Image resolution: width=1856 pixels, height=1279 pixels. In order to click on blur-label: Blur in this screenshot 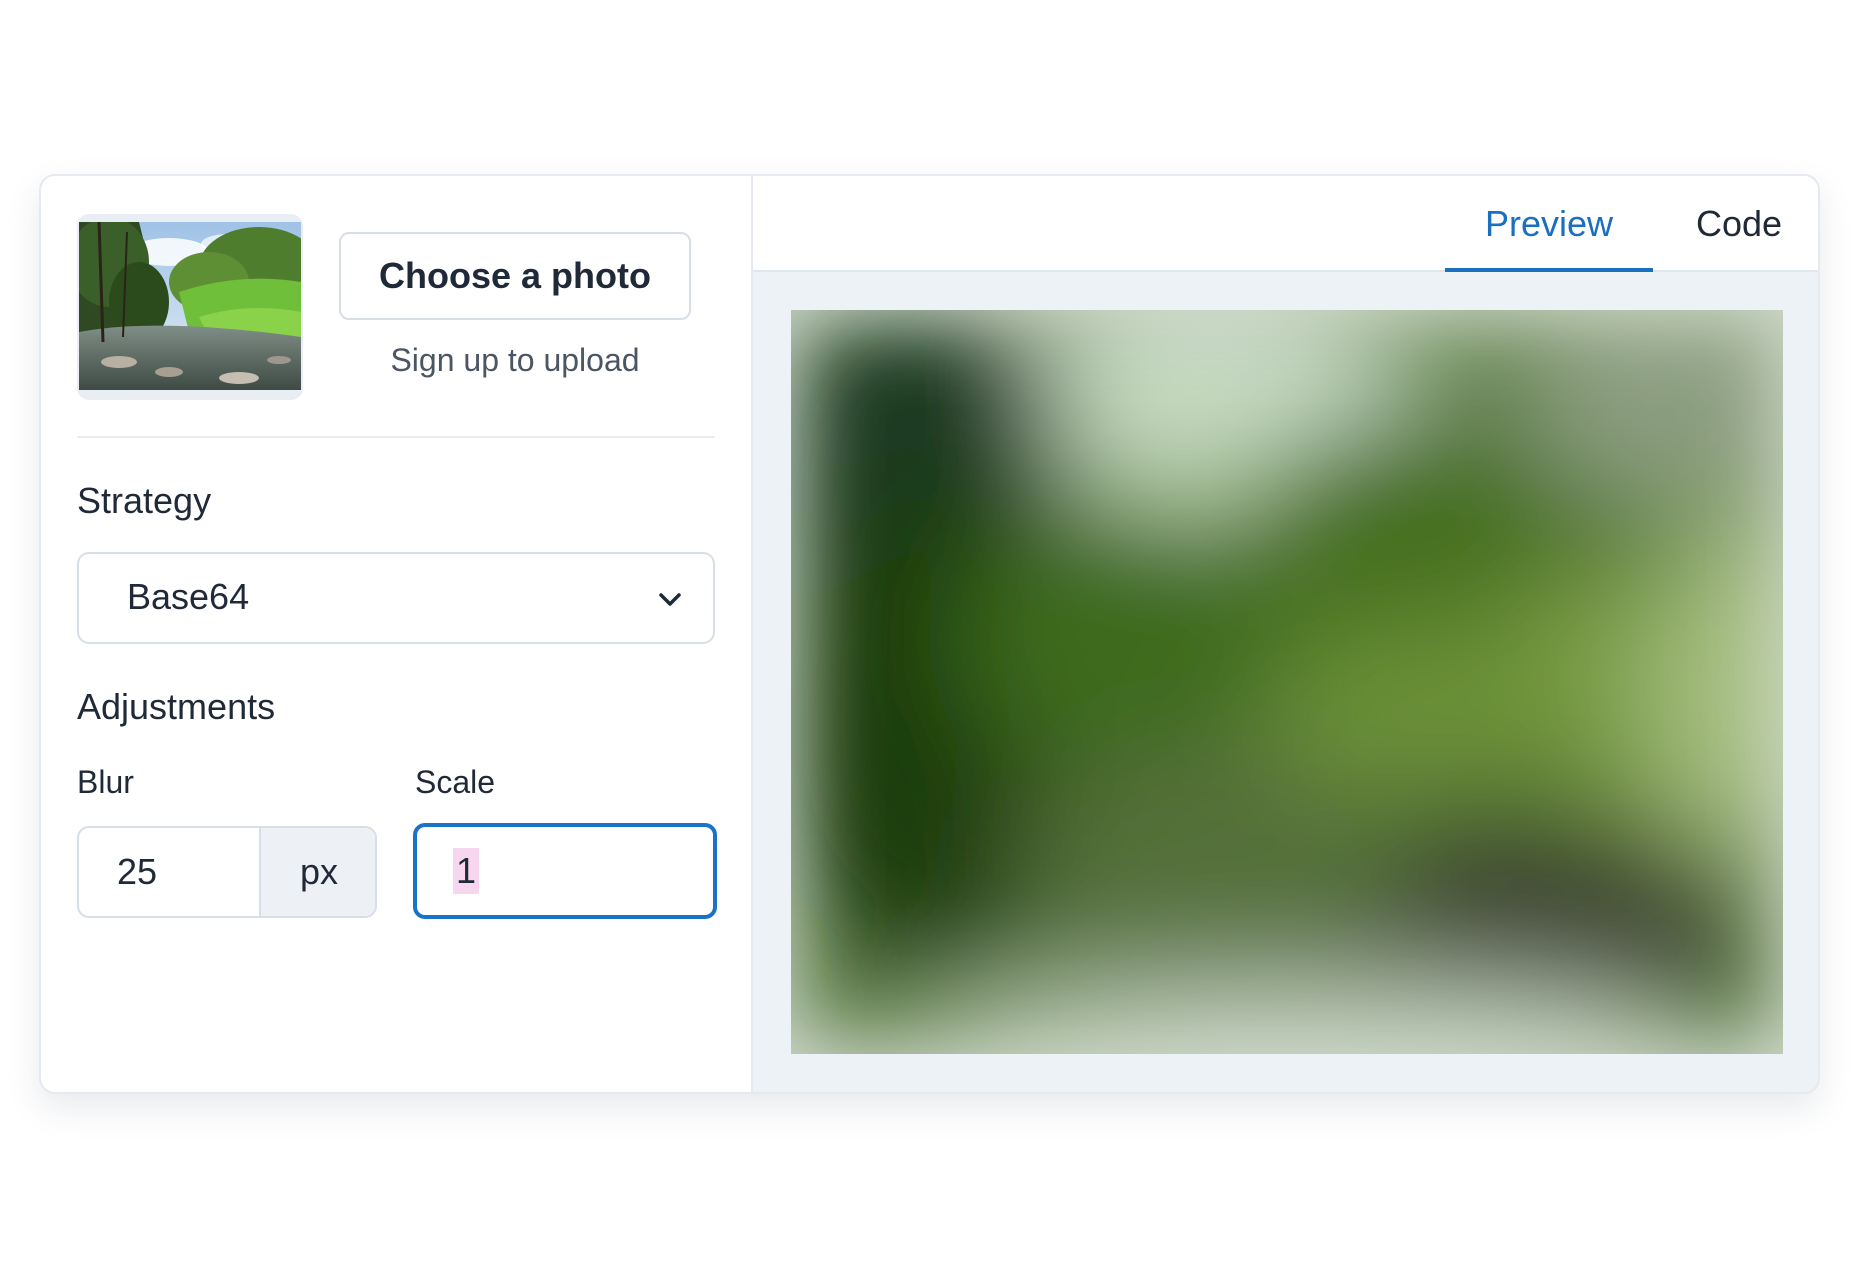, I will do `click(105, 782)`.